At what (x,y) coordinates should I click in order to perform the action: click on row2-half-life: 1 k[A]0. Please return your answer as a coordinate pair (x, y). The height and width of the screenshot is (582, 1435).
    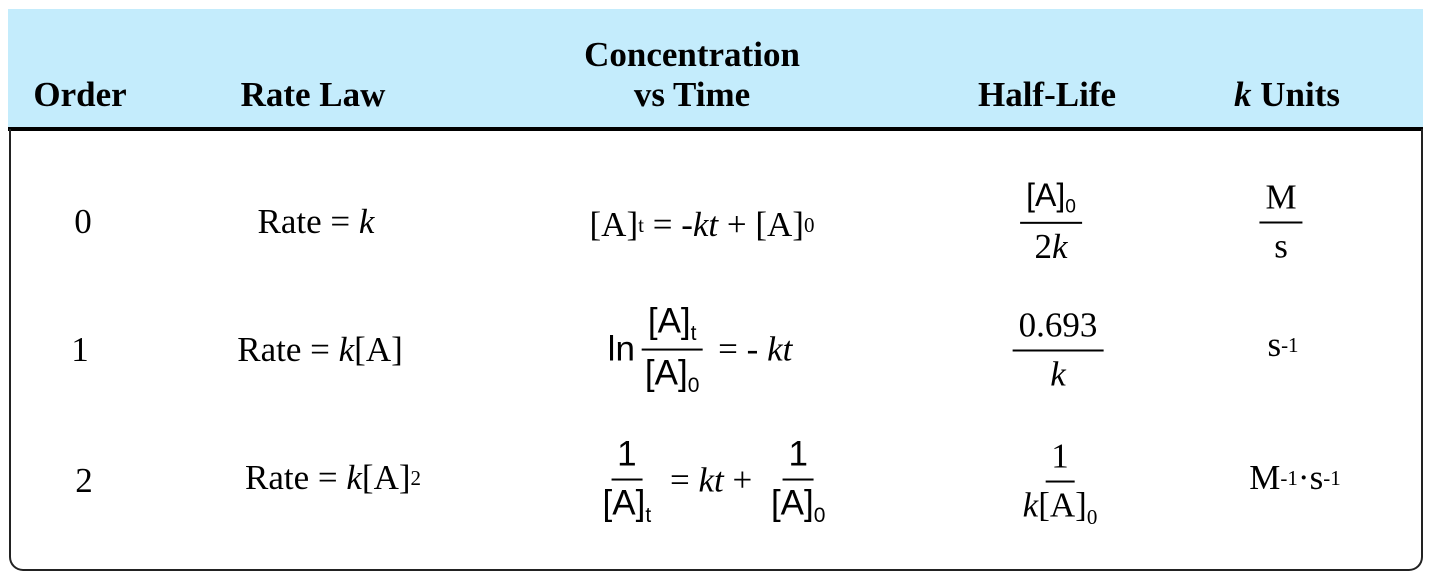
    Looking at the image, I should click on (1060, 482).